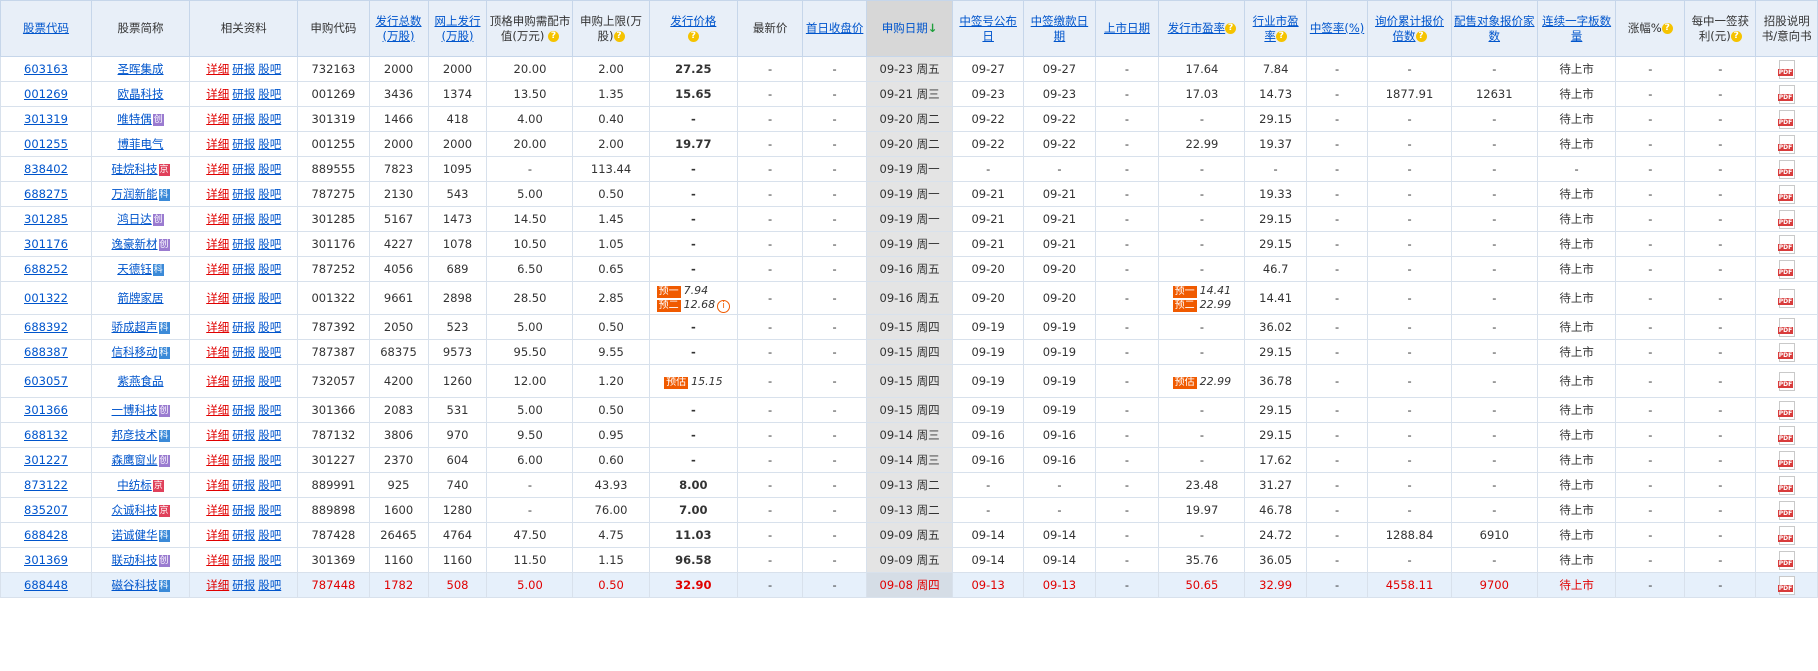 Image resolution: width=1818 pixels, height=671 pixels. What do you see at coordinates (910, 28) in the screenshot?
I see `header-sub-date: 申购日期↓` at bounding box center [910, 28].